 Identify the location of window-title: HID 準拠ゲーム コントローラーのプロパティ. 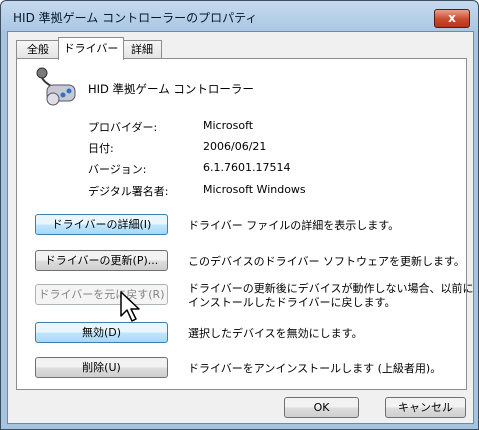
(135, 18).